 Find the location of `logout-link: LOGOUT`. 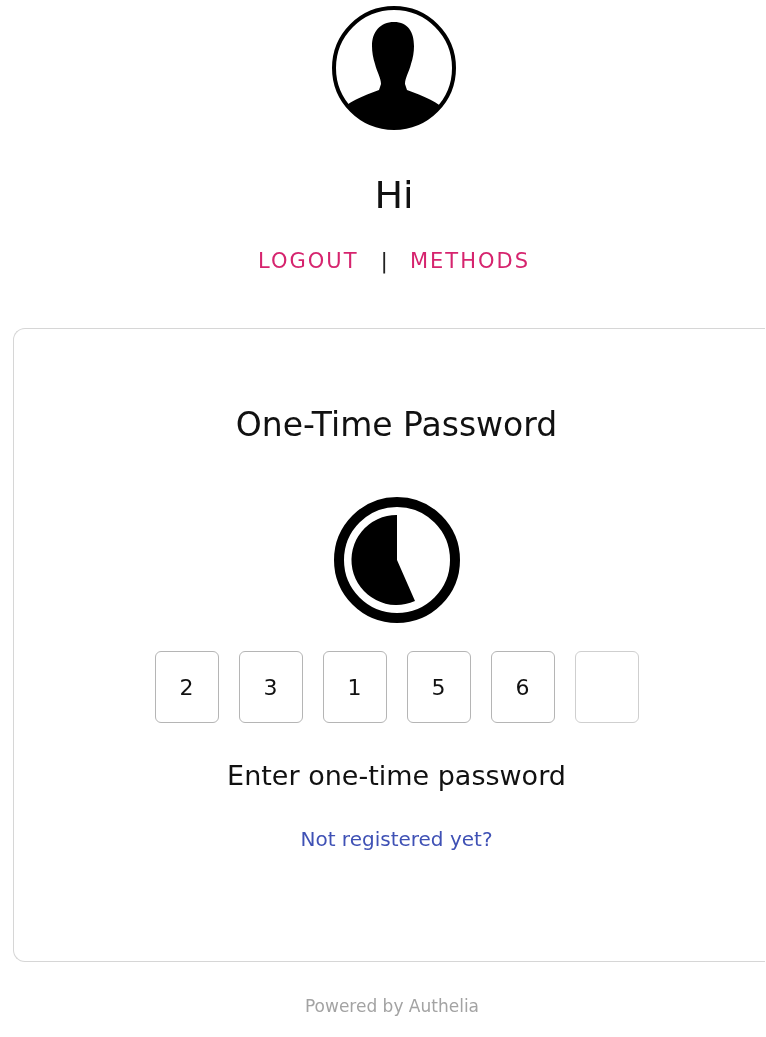

logout-link: LOGOUT is located at coordinates (308, 260).